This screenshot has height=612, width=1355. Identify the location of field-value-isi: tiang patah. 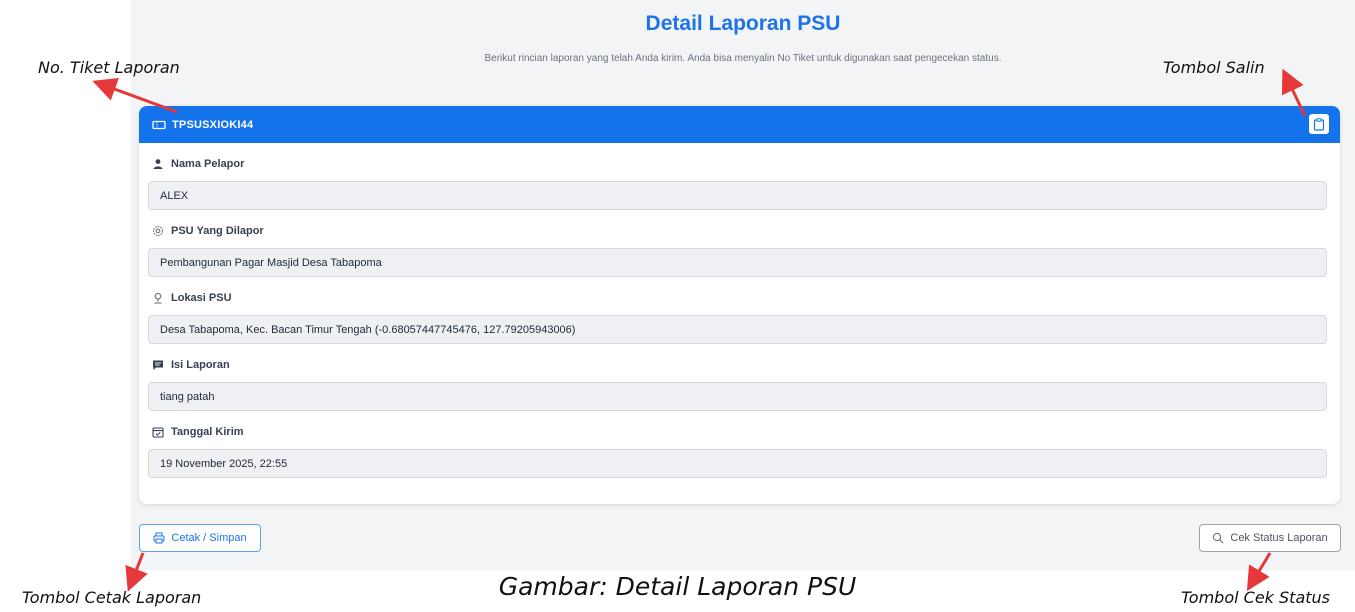
(737, 396).